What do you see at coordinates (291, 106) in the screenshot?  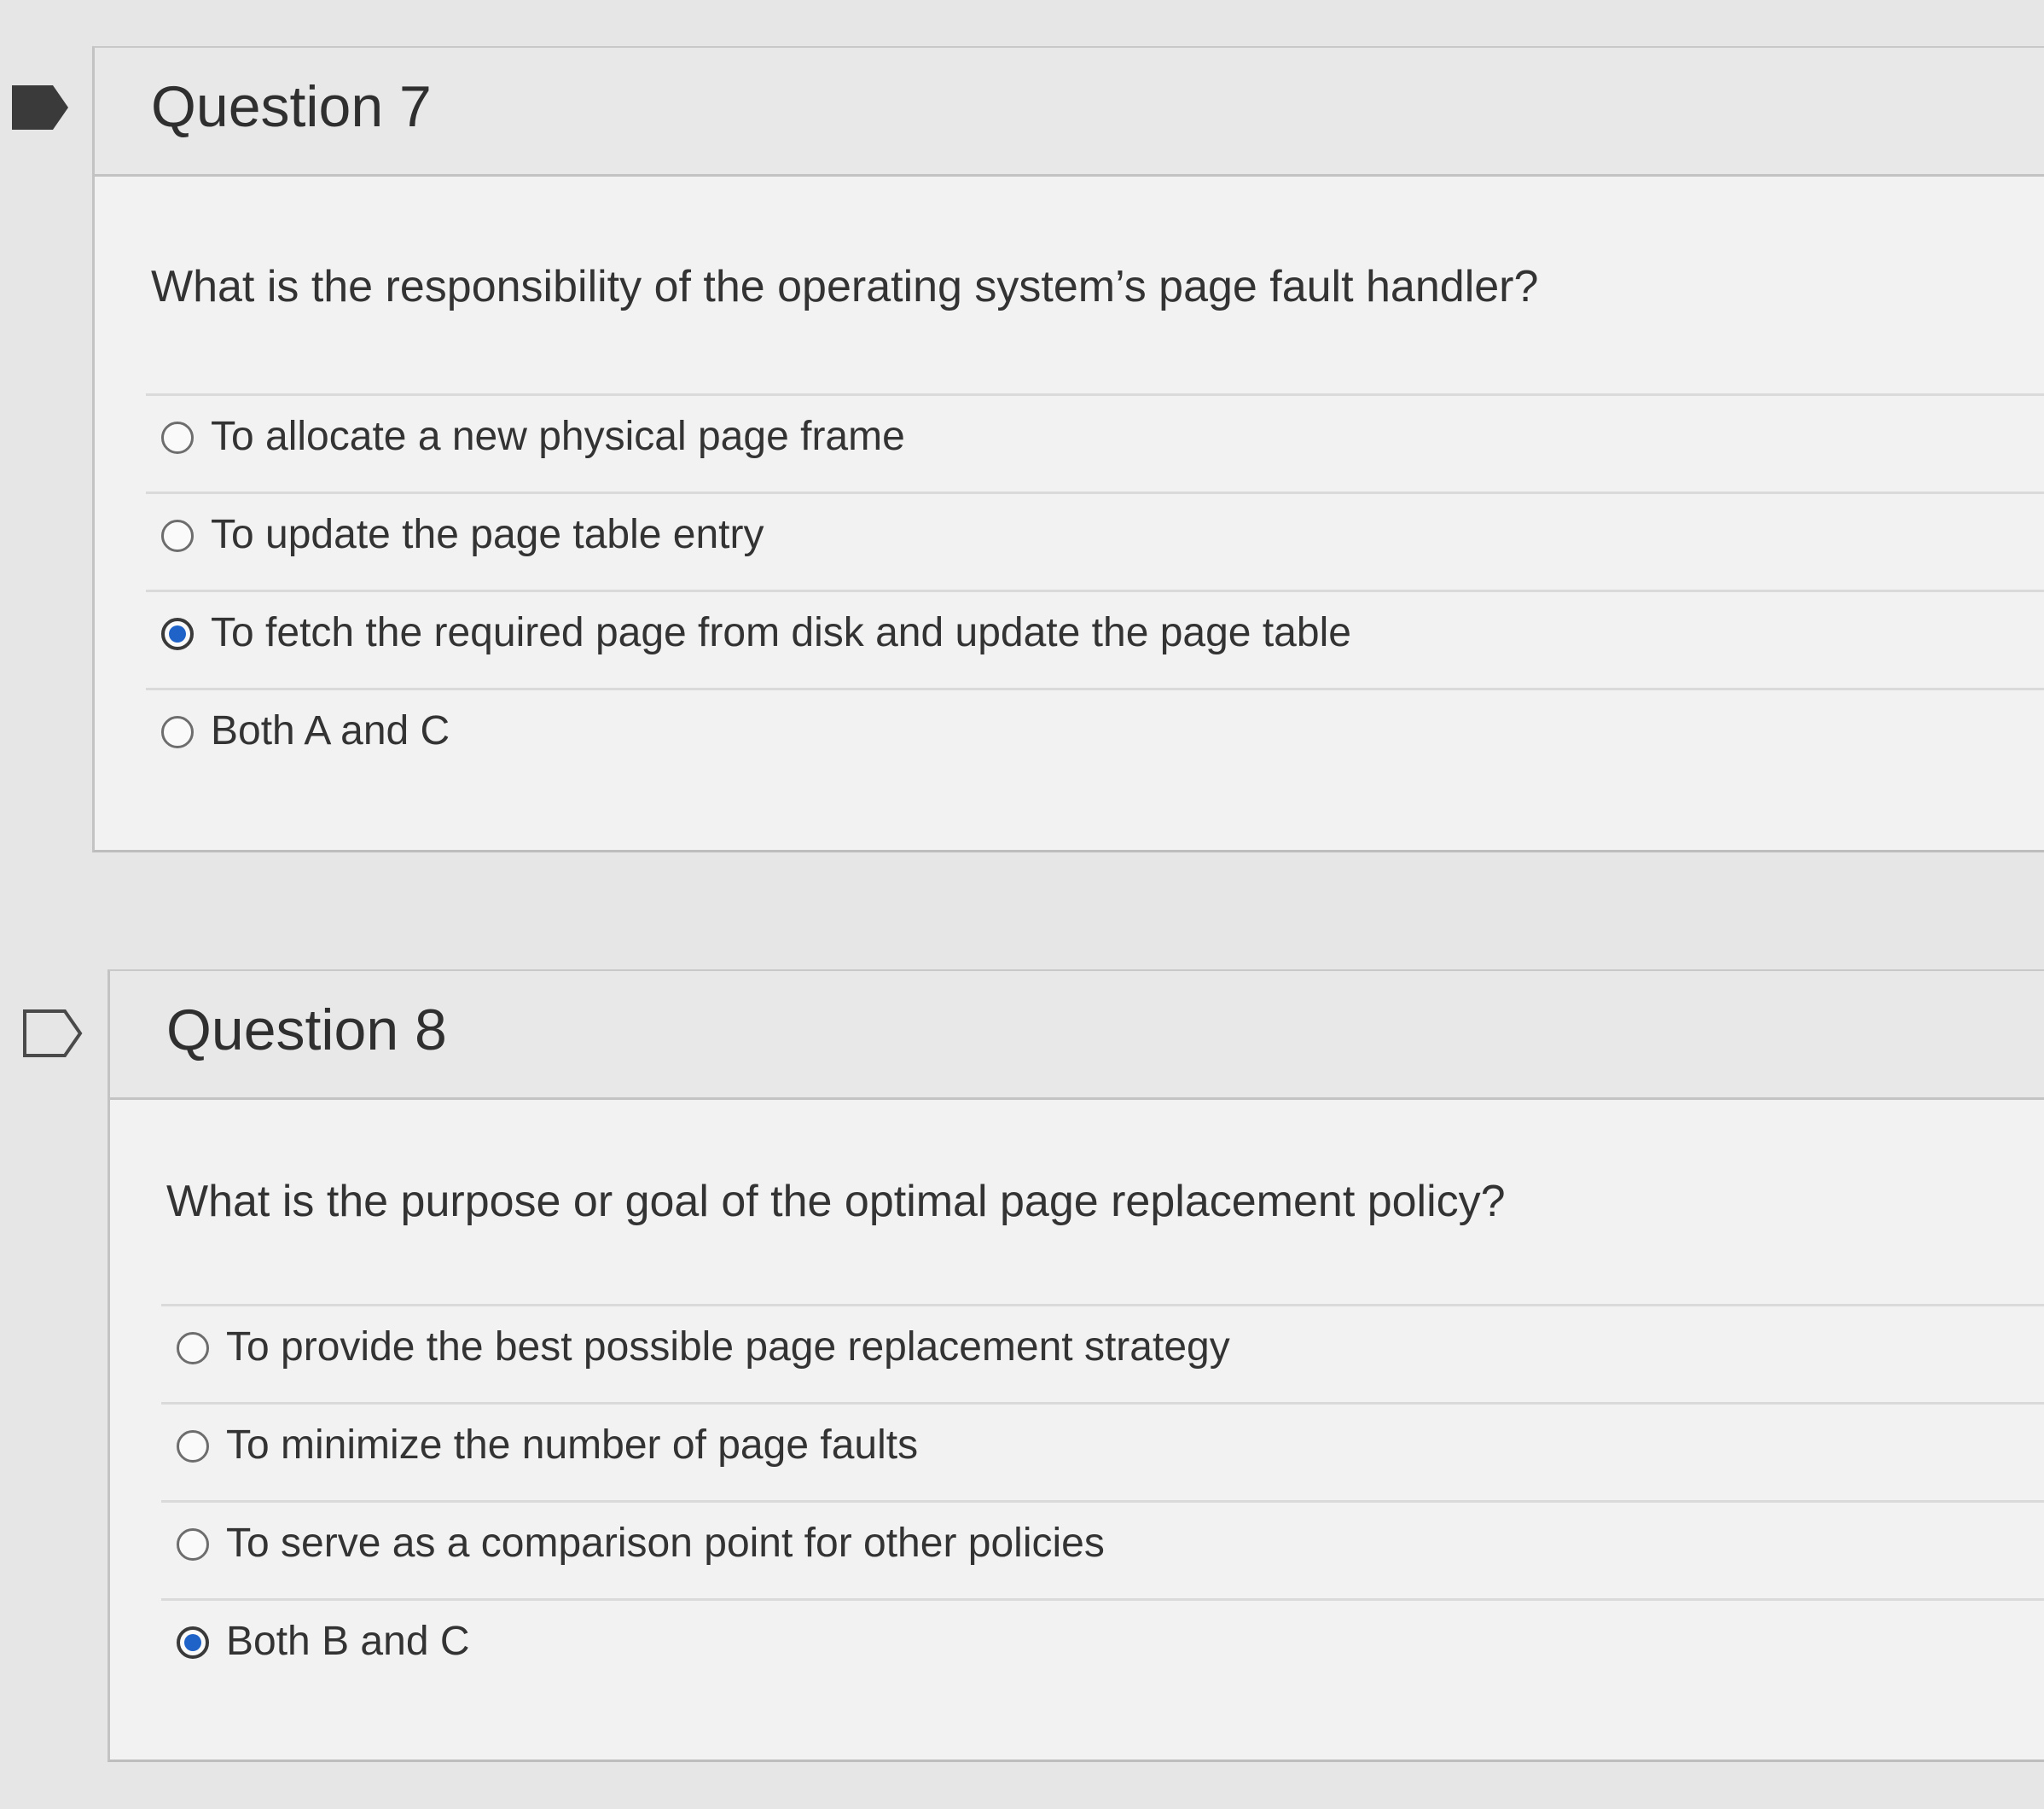 I see `question-title: Question 7` at bounding box center [291, 106].